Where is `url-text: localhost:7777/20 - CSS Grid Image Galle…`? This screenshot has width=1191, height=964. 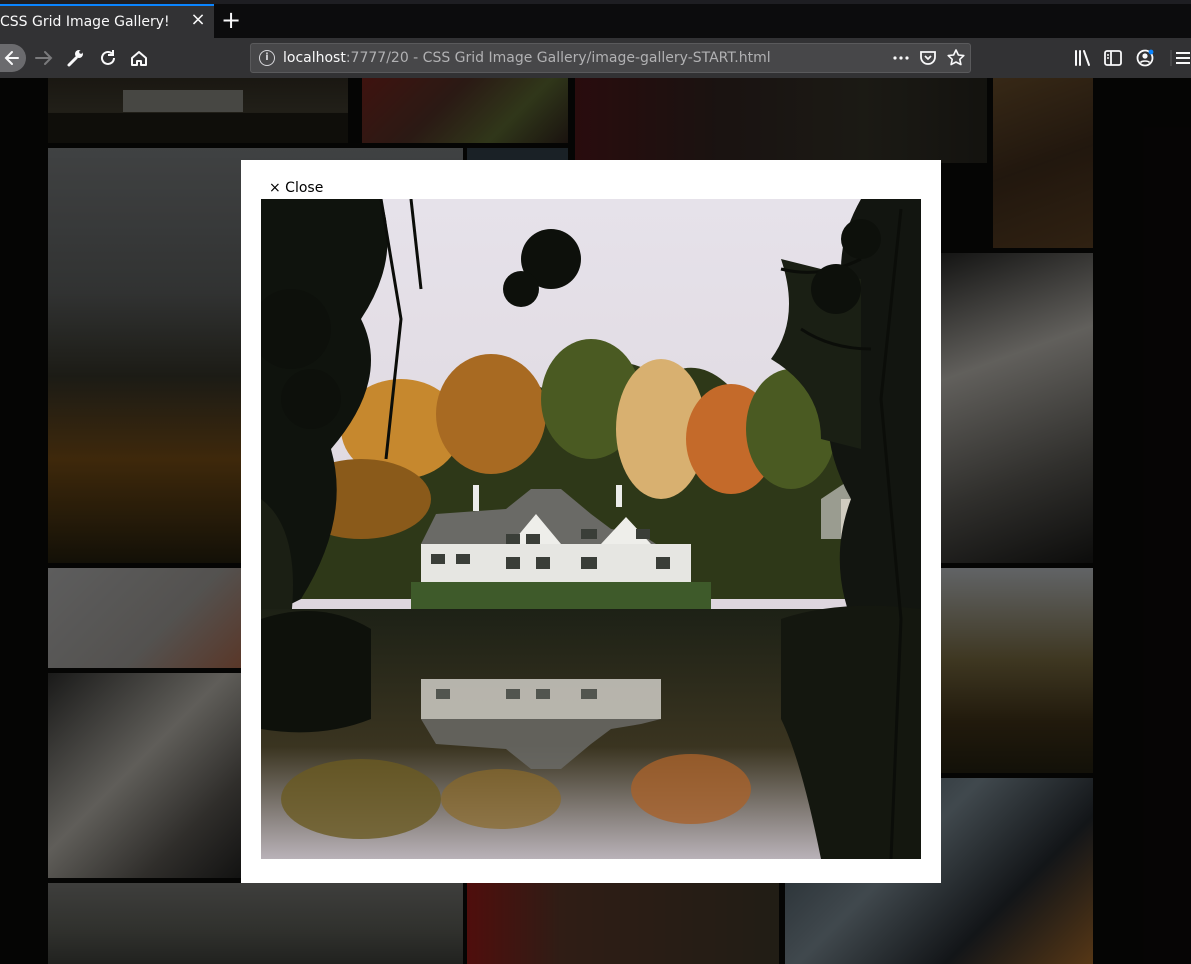
url-text: localhost:7777/20 - CSS Grid Image Galle… is located at coordinates (527, 58).